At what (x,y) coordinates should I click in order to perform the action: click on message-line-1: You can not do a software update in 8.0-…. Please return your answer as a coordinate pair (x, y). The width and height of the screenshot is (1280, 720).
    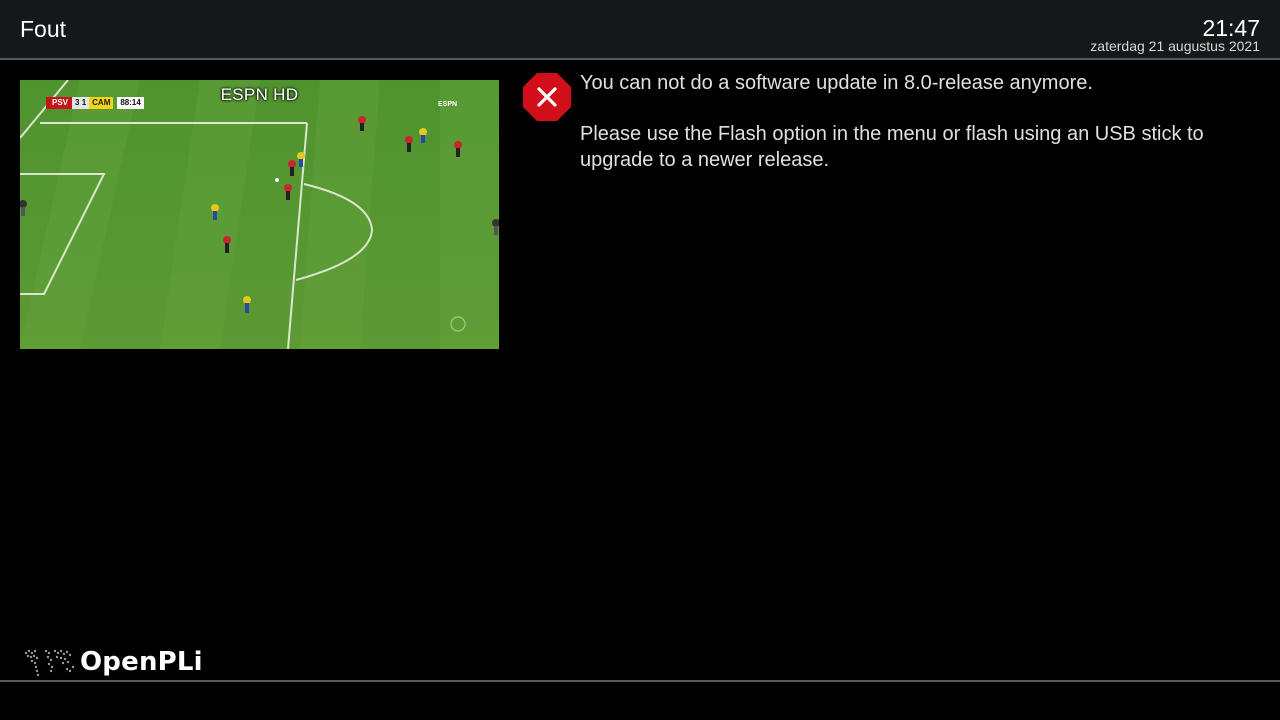
    Looking at the image, I should click on (836, 83).